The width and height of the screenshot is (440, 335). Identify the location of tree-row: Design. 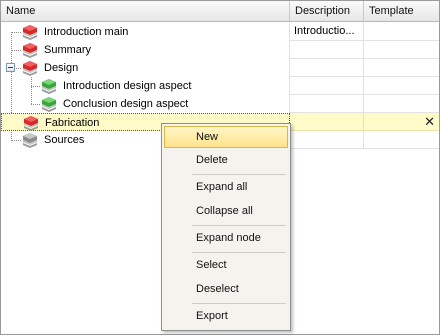
(220, 68).